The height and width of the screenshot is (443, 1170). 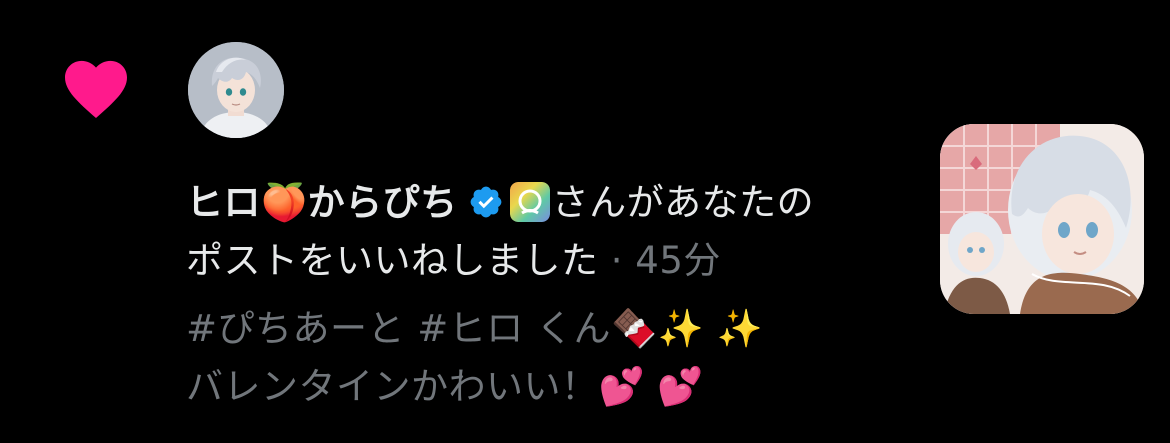 I want to click on action-text-line2: ポストをいいねしました, so click(x=392, y=260).